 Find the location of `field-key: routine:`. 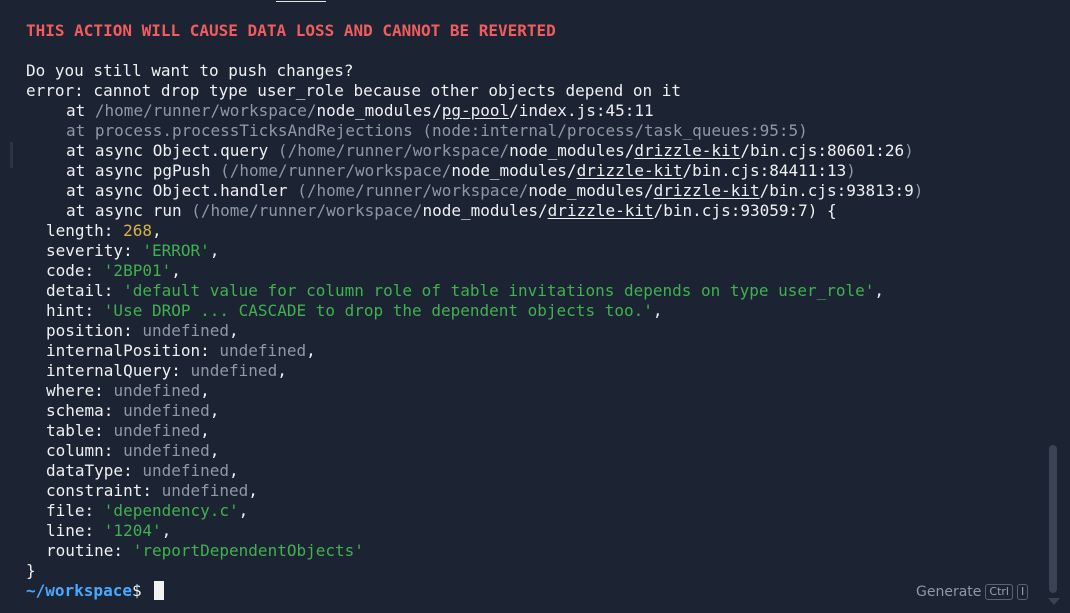

field-key: routine: is located at coordinates (89, 550).